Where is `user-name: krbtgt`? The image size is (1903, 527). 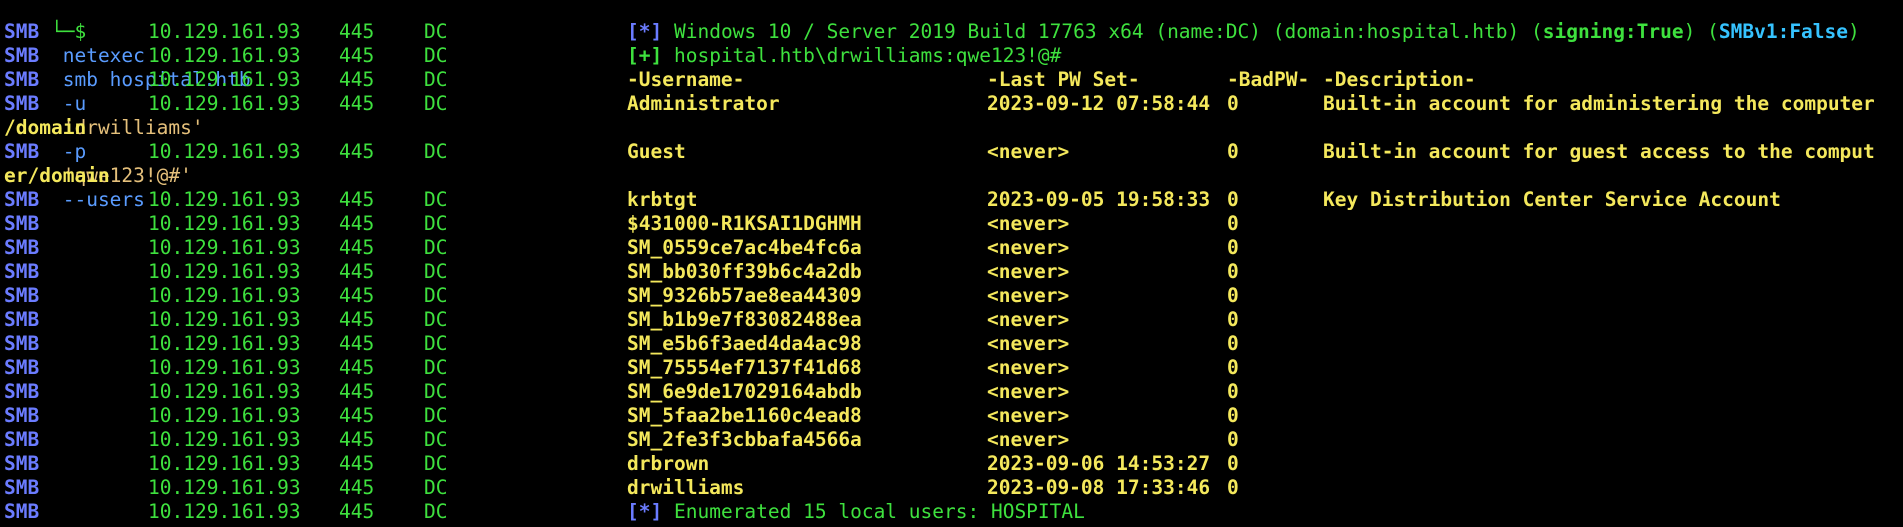 user-name: krbtgt is located at coordinates (662, 199).